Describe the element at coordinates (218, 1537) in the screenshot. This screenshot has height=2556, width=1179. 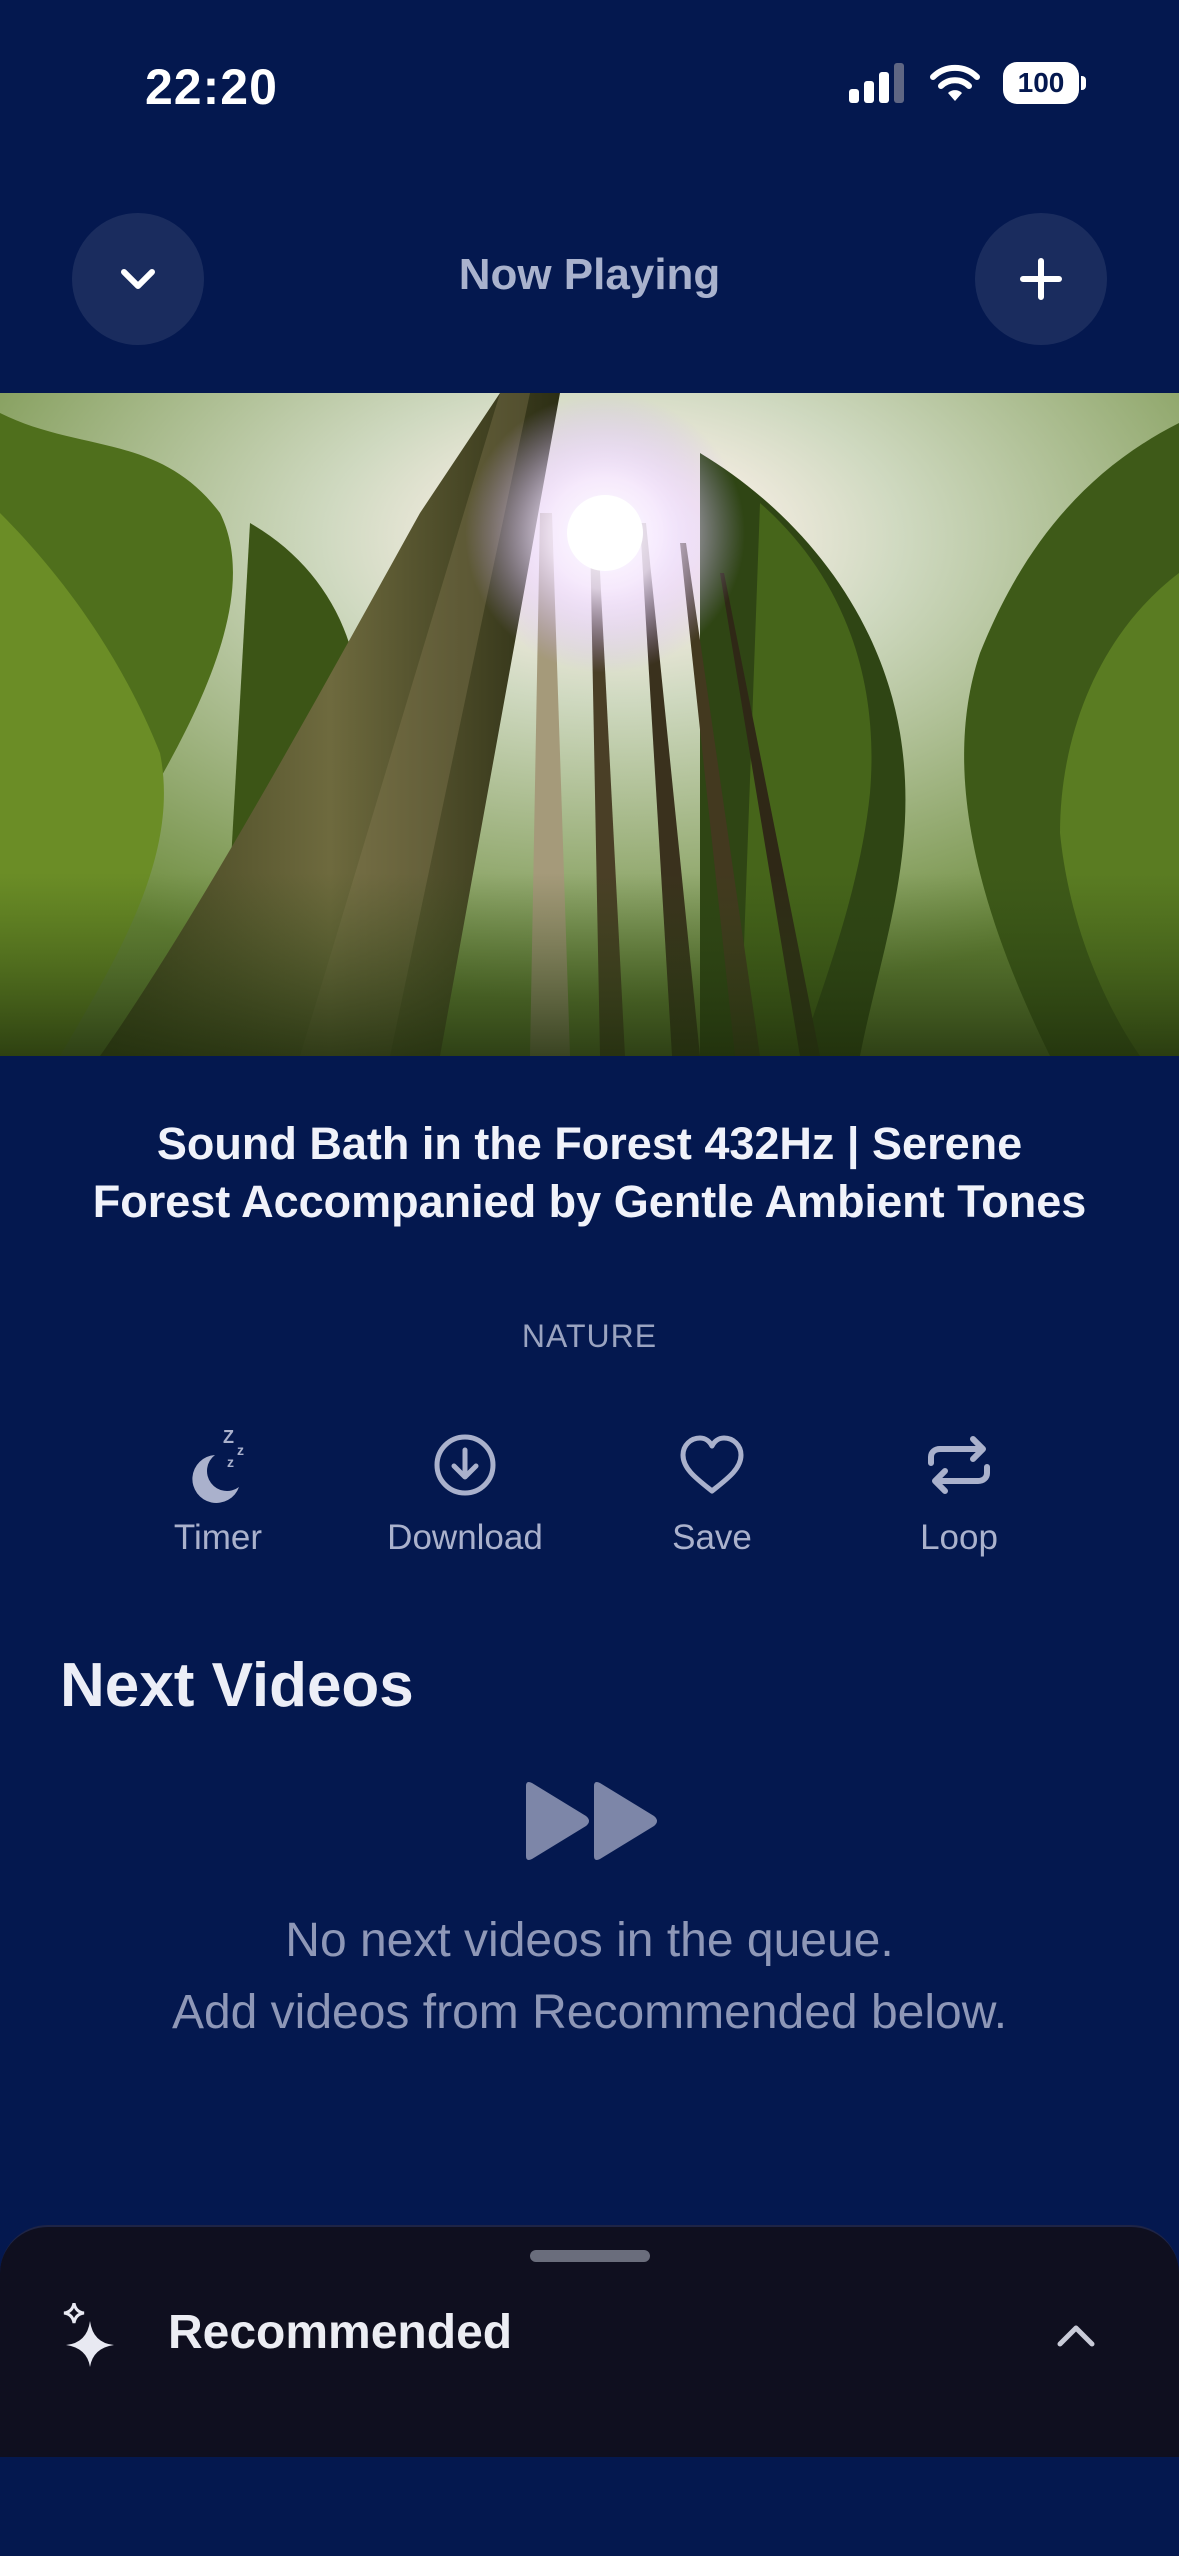
I see `timer-label: Timer` at that location.